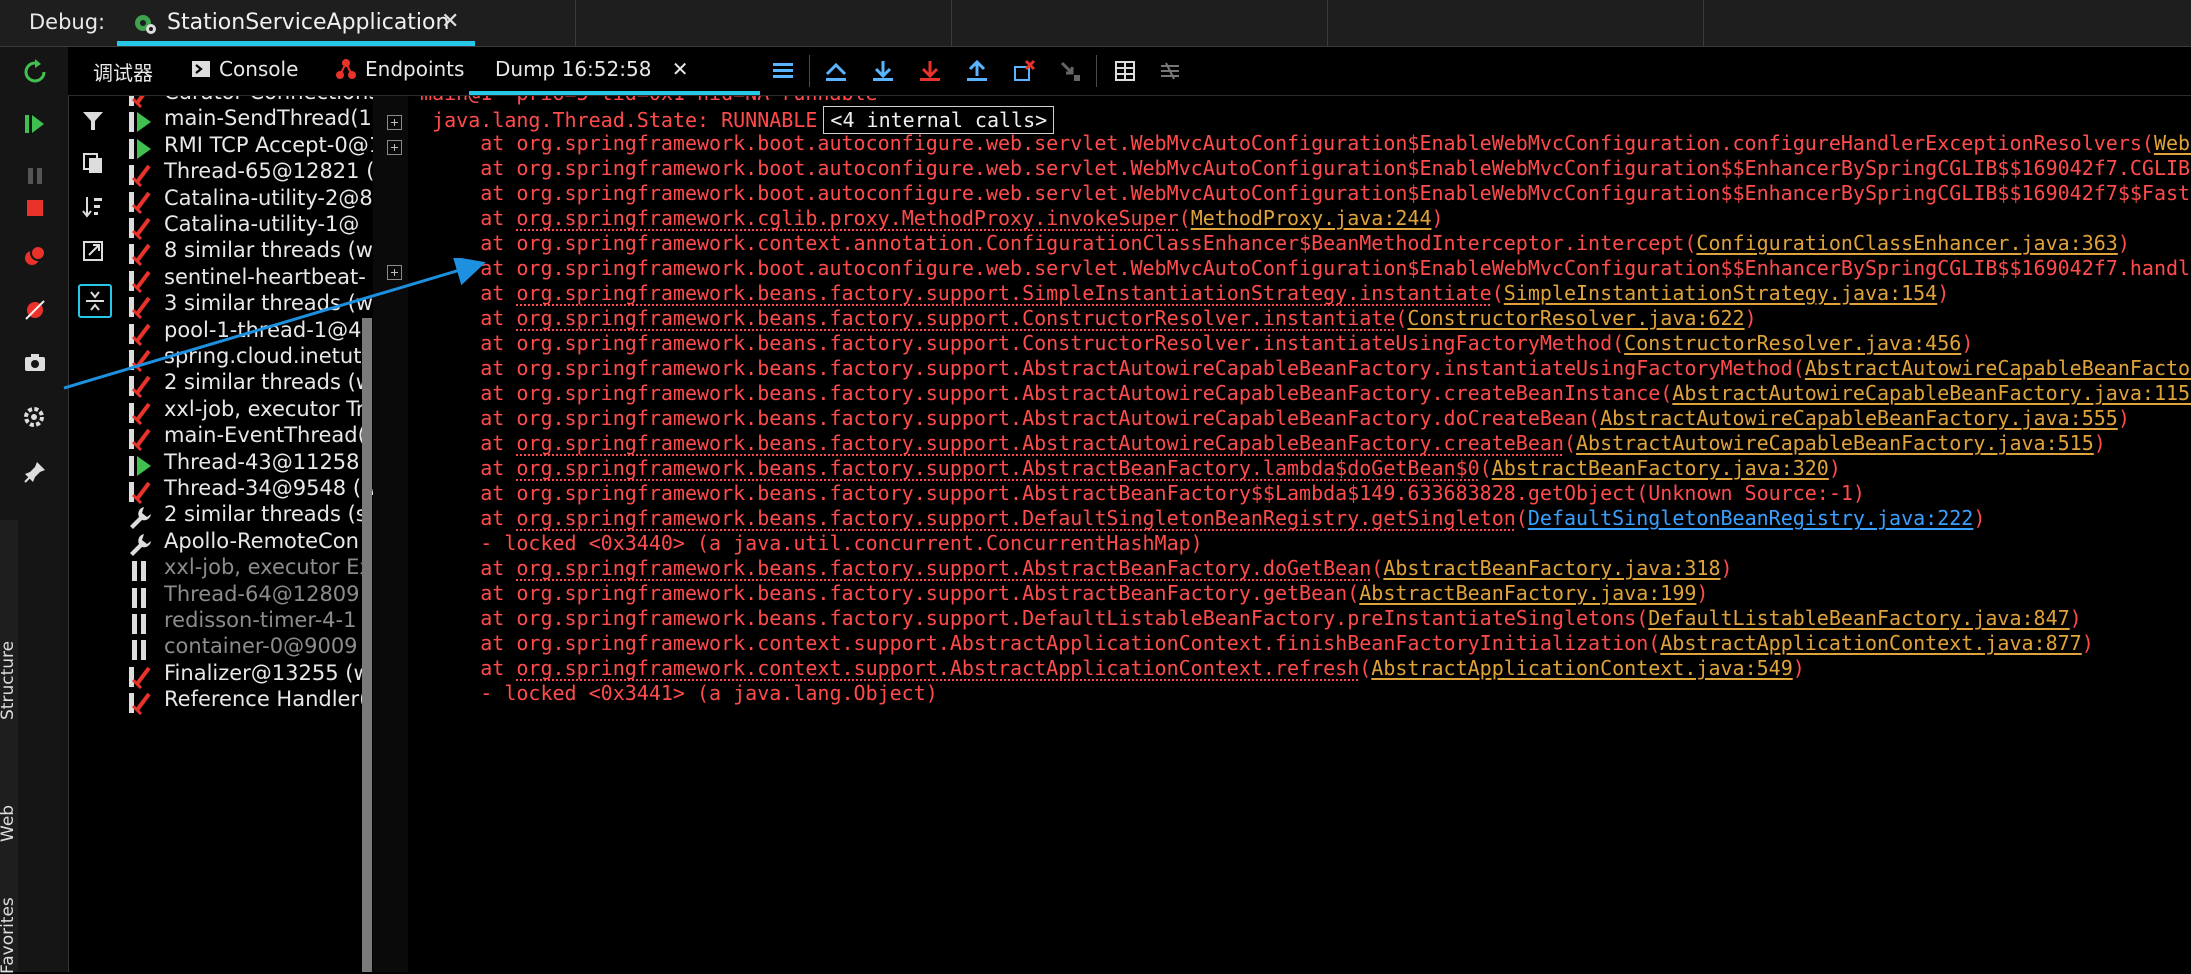 The width and height of the screenshot is (2191, 974). What do you see at coordinates (1751, 518) in the screenshot?
I see `source-location-link: DefaultSingletonBeanRegistry.java:222` at bounding box center [1751, 518].